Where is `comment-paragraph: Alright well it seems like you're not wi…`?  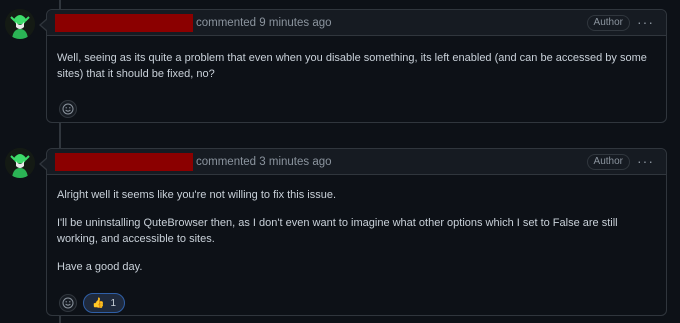 comment-paragraph: Alright well it seems like you're not wi… is located at coordinates (197, 195).